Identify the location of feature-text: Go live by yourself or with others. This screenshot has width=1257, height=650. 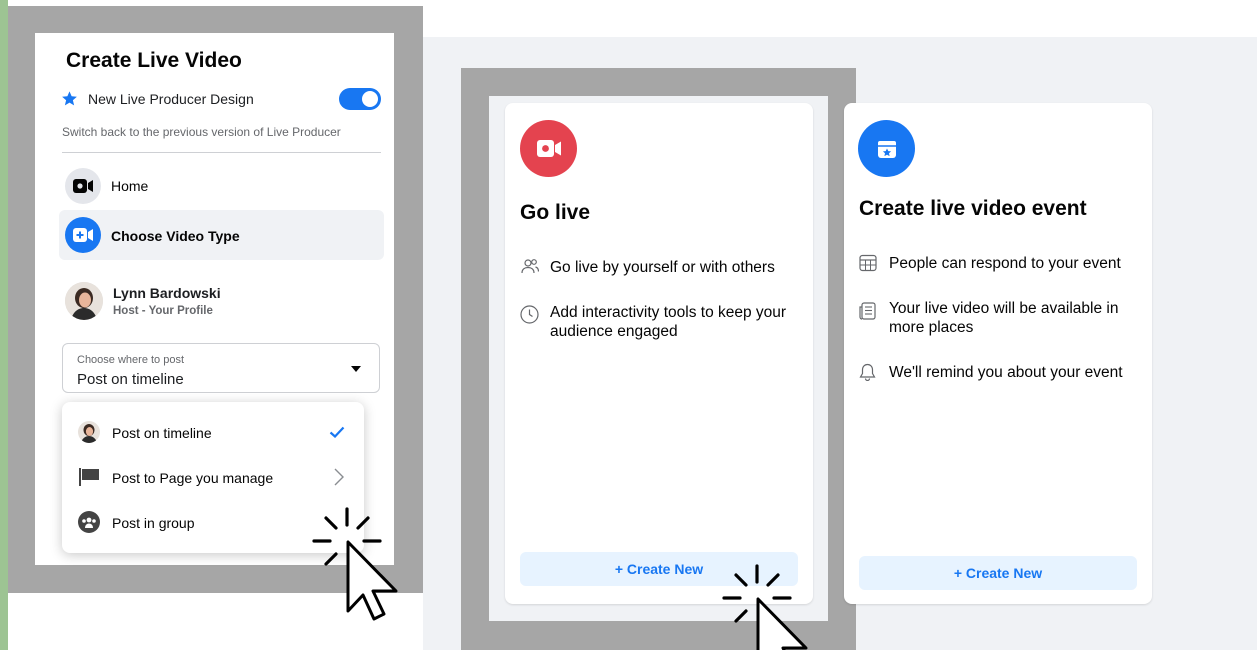
(662, 267).